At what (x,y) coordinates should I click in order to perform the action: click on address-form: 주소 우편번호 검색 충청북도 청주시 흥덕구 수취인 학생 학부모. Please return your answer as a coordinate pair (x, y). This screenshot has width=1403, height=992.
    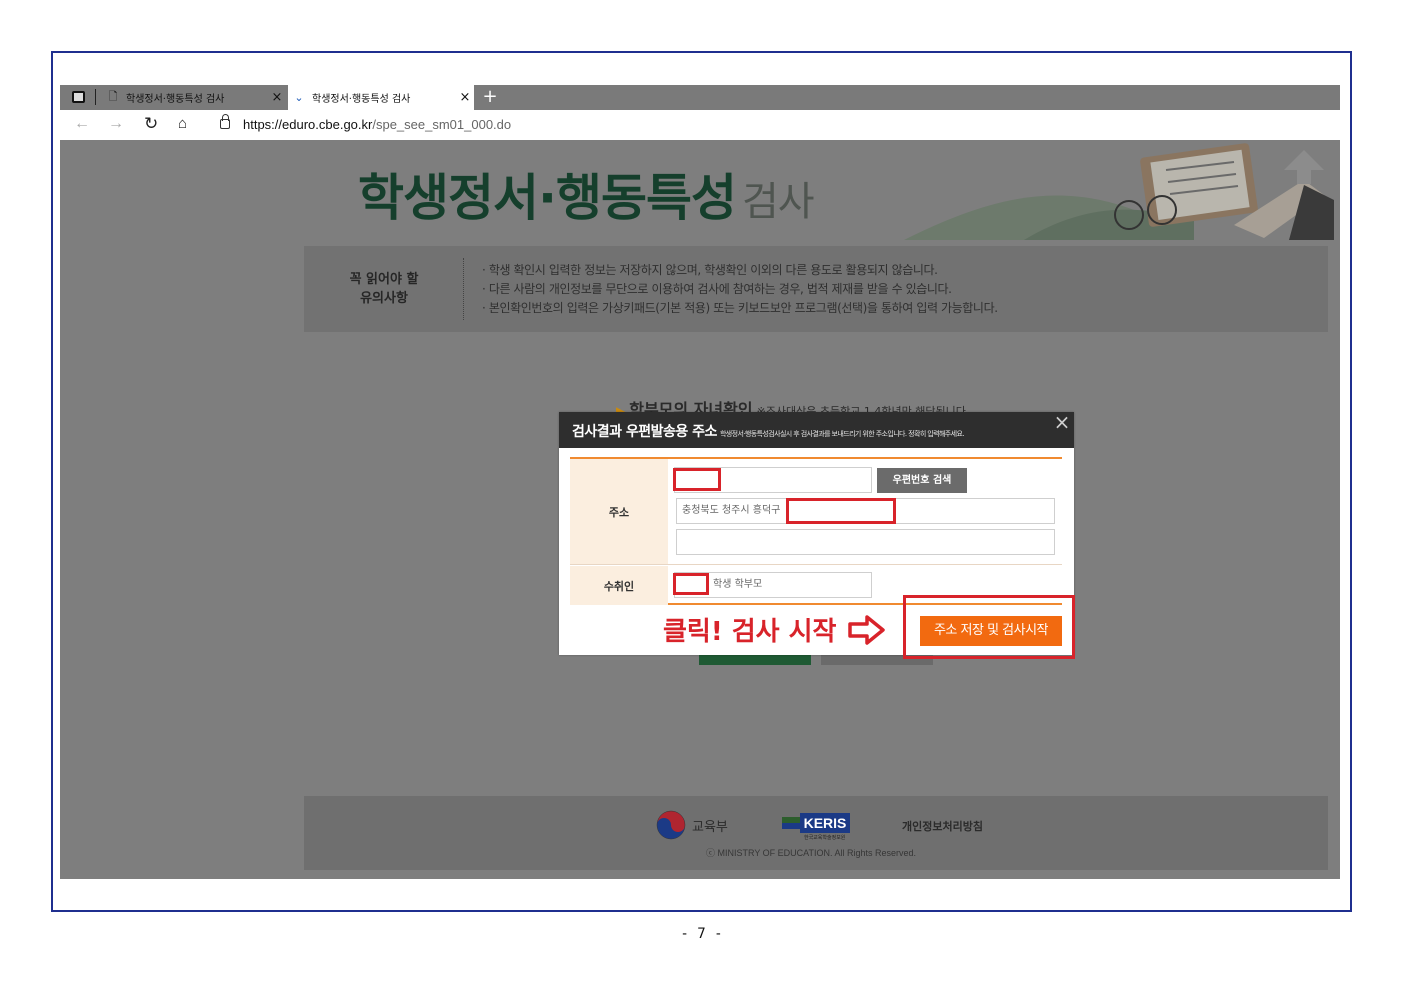
    Looking at the image, I should click on (816, 531).